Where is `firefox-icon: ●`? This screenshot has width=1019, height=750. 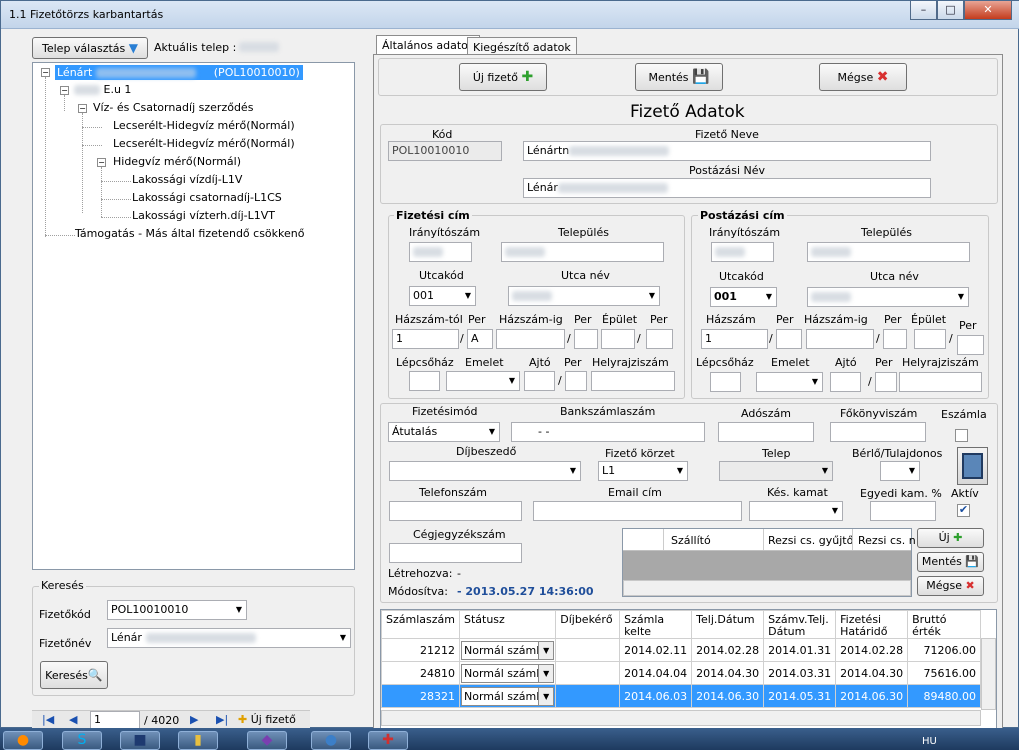 firefox-icon: ● is located at coordinates (23, 740).